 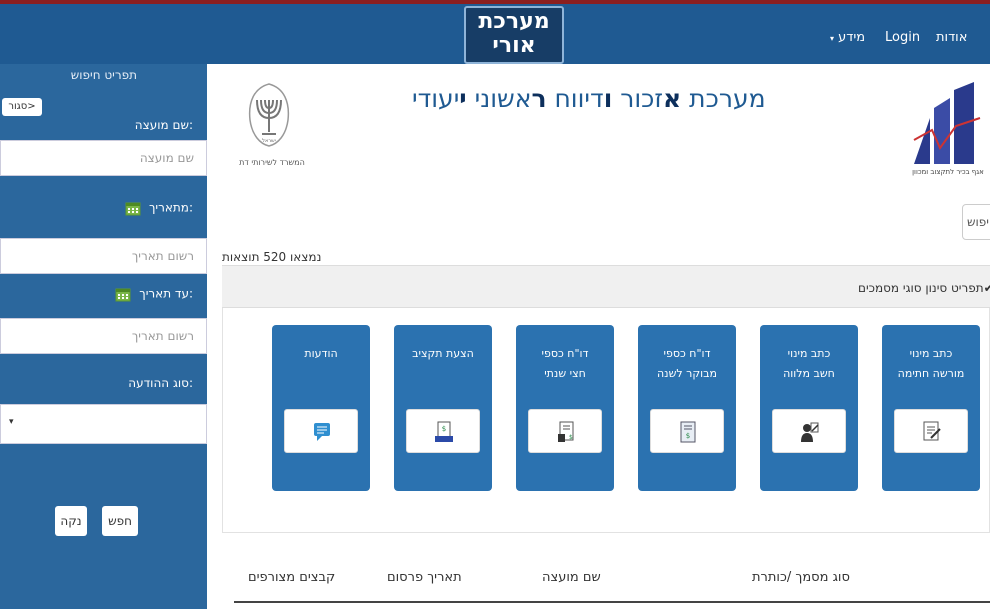 What do you see at coordinates (638, 98) in the screenshot?
I see `title-part-1: זכור` at bounding box center [638, 98].